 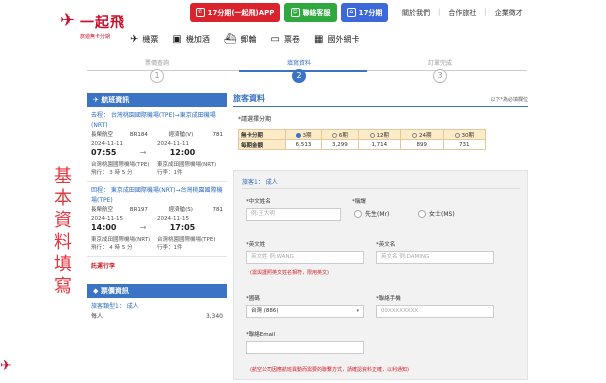 What do you see at coordinates (187, 165) in the screenshot?
I see `arr-airport: 東京成田國際機場(NRT)` at bounding box center [187, 165].